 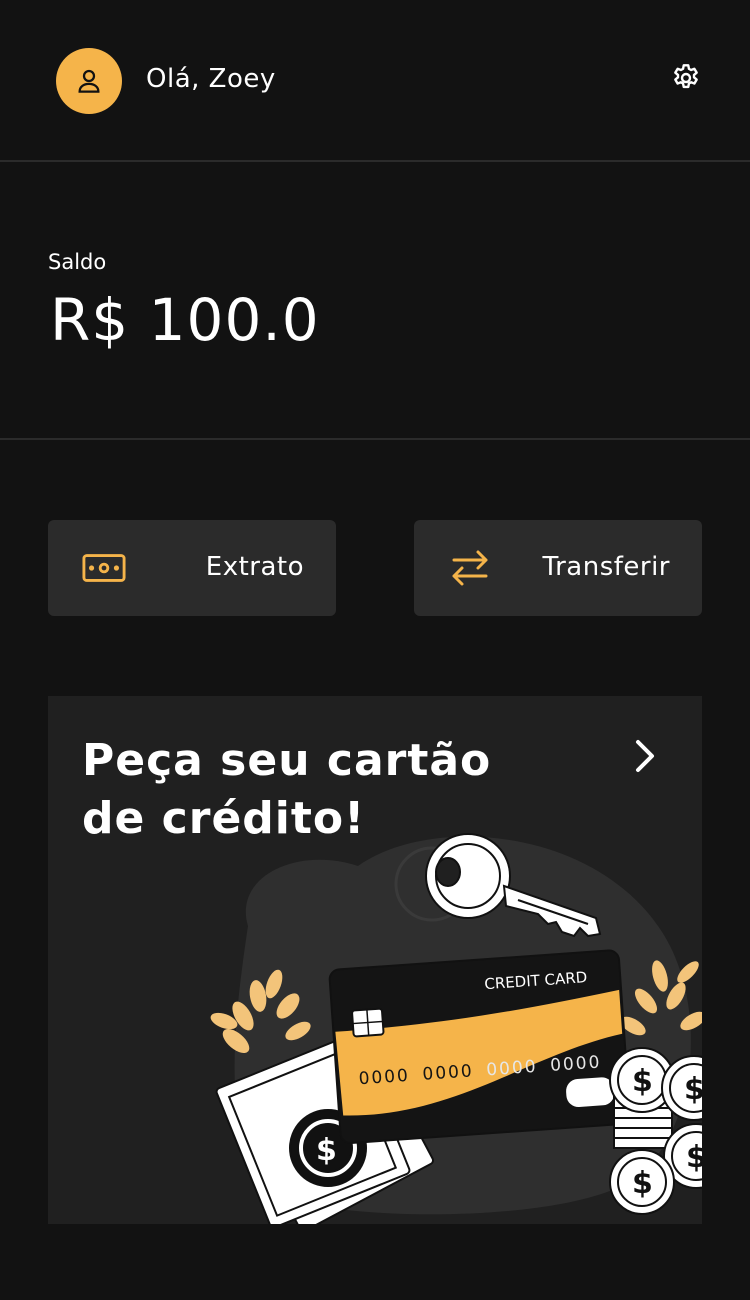 I want to click on cash-icon, so click(x=104, y=568).